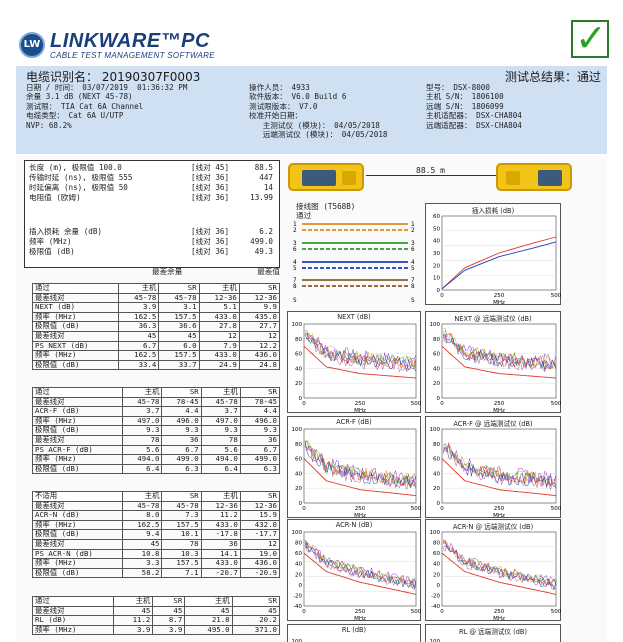 This screenshot has height=642, width=623. Describe the element at coordinates (297, 640) in the screenshot. I see `chart-plot: 100` at that location.